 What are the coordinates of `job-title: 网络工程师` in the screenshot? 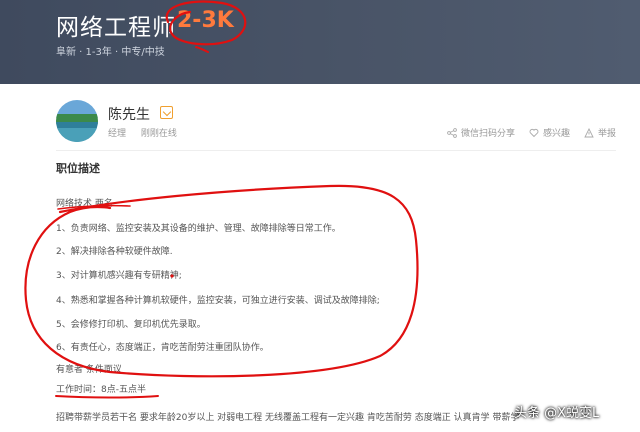 It's located at (116, 28).